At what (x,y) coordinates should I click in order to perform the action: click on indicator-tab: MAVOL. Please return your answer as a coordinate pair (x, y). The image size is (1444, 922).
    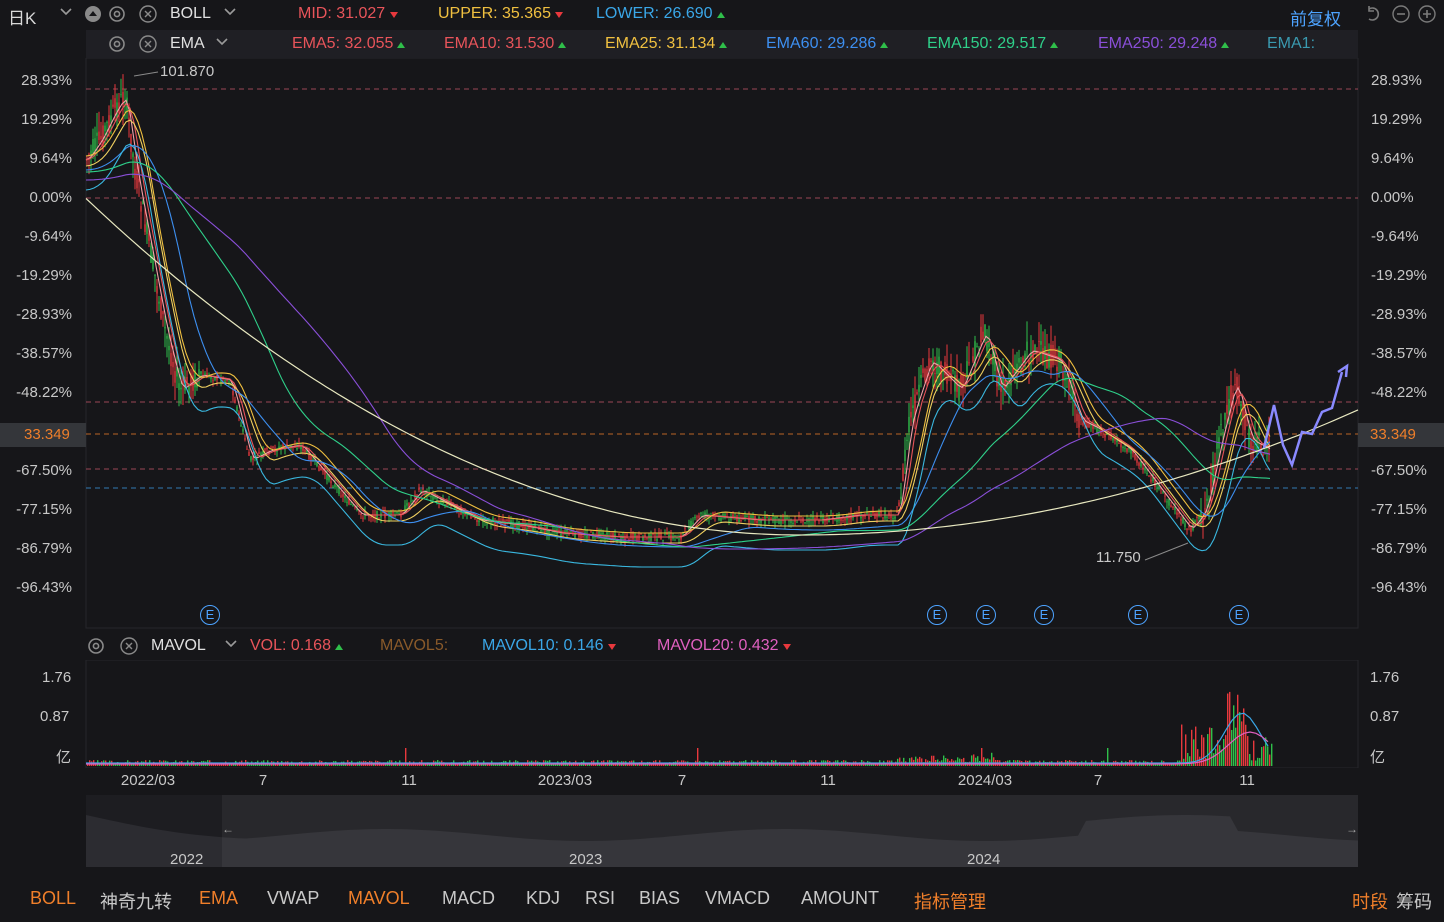
    Looking at the image, I should click on (379, 898).